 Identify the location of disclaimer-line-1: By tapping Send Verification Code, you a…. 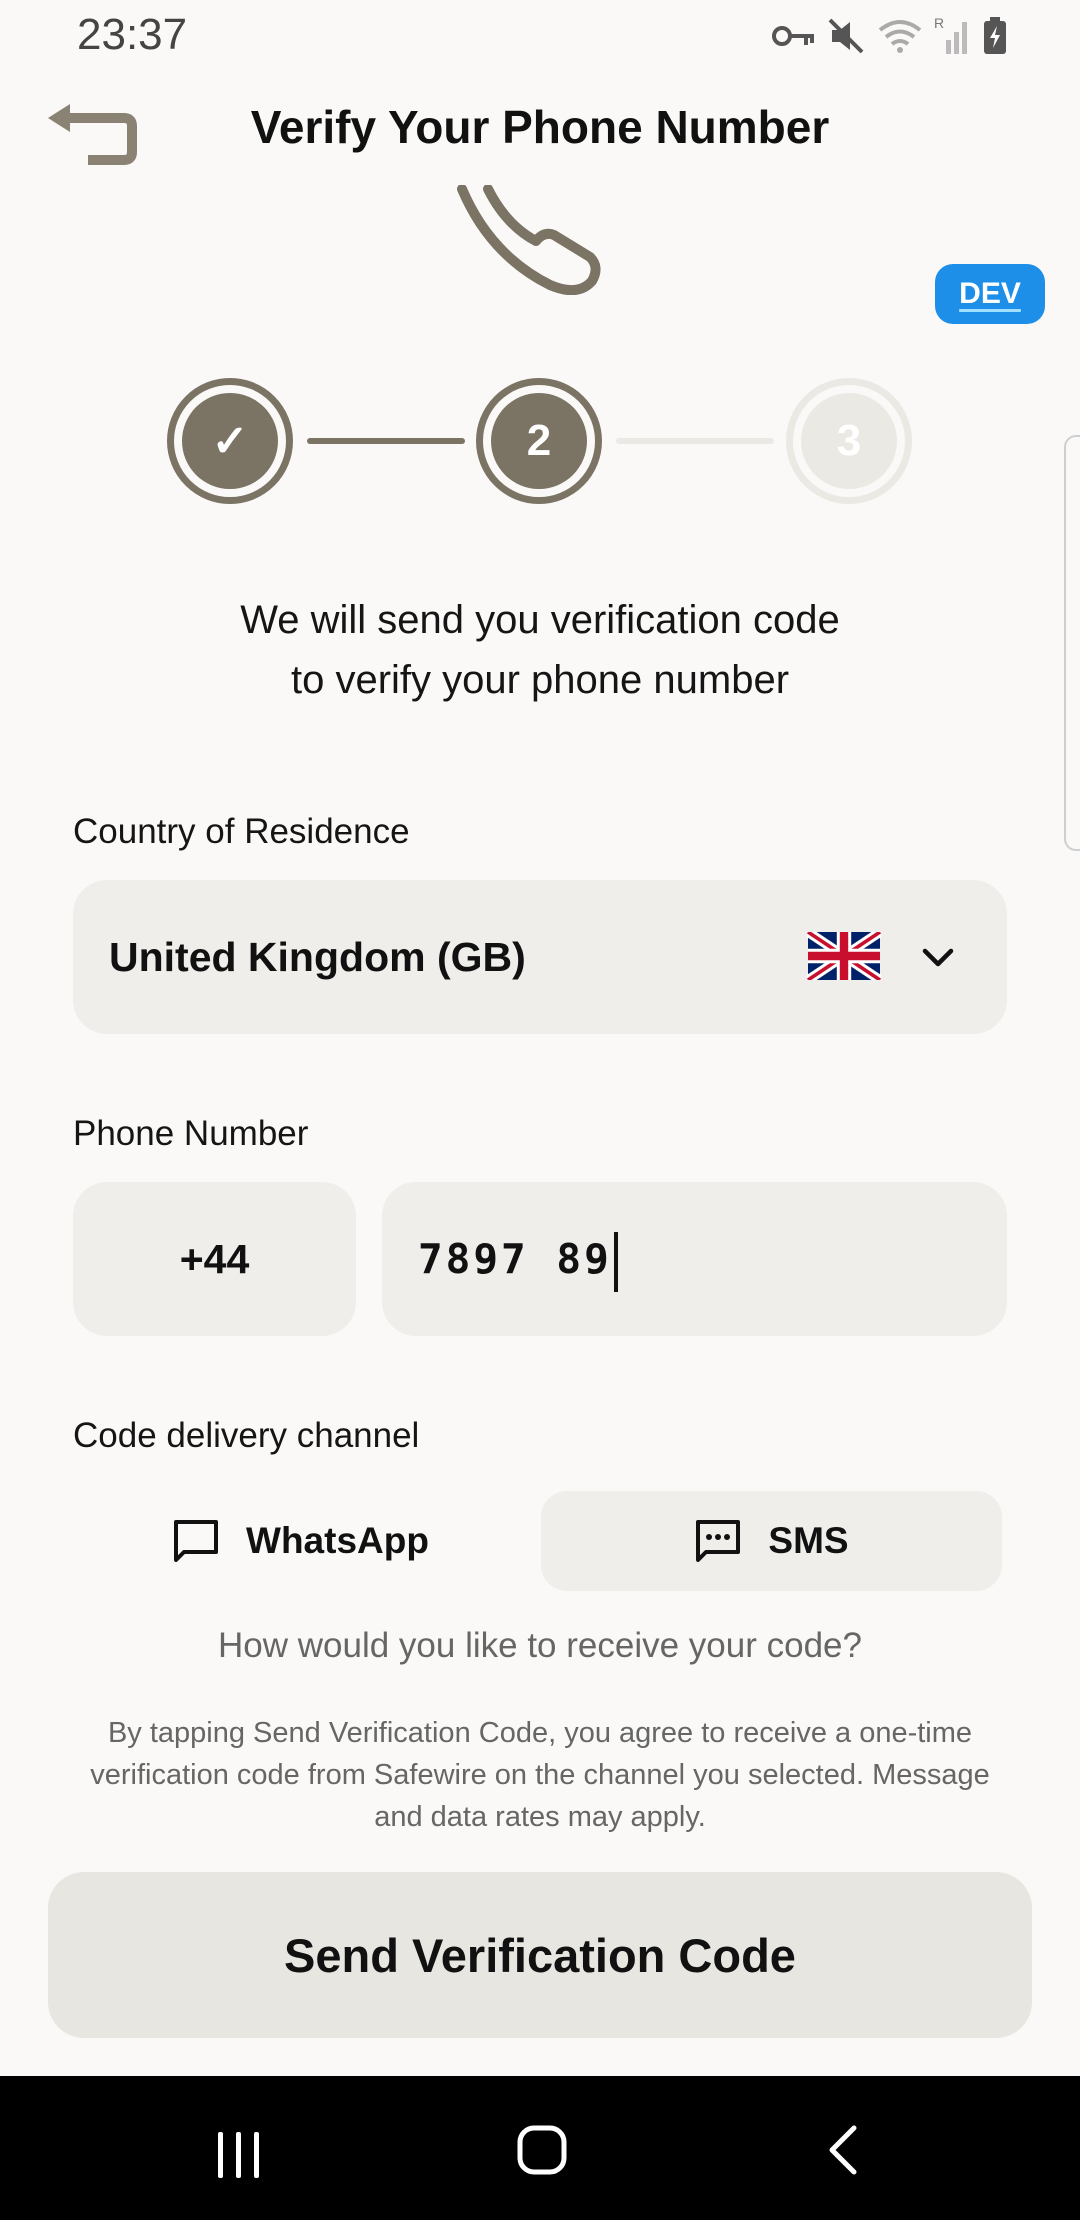
(540, 1733).